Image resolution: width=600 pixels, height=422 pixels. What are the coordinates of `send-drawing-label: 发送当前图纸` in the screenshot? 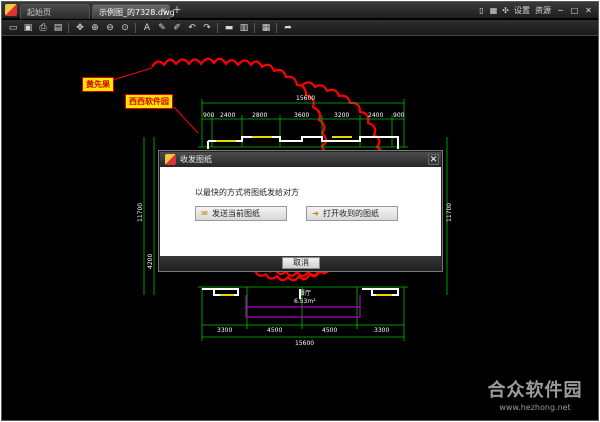 It's located at (236, 213).